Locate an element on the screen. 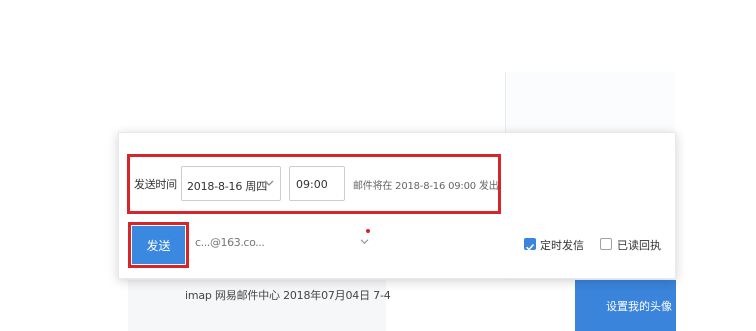 This screenshot has height=331, width=756. list-item: imap 网易邮件中心 2018年07月04日 7-4 is located at coordinates (288, 295).